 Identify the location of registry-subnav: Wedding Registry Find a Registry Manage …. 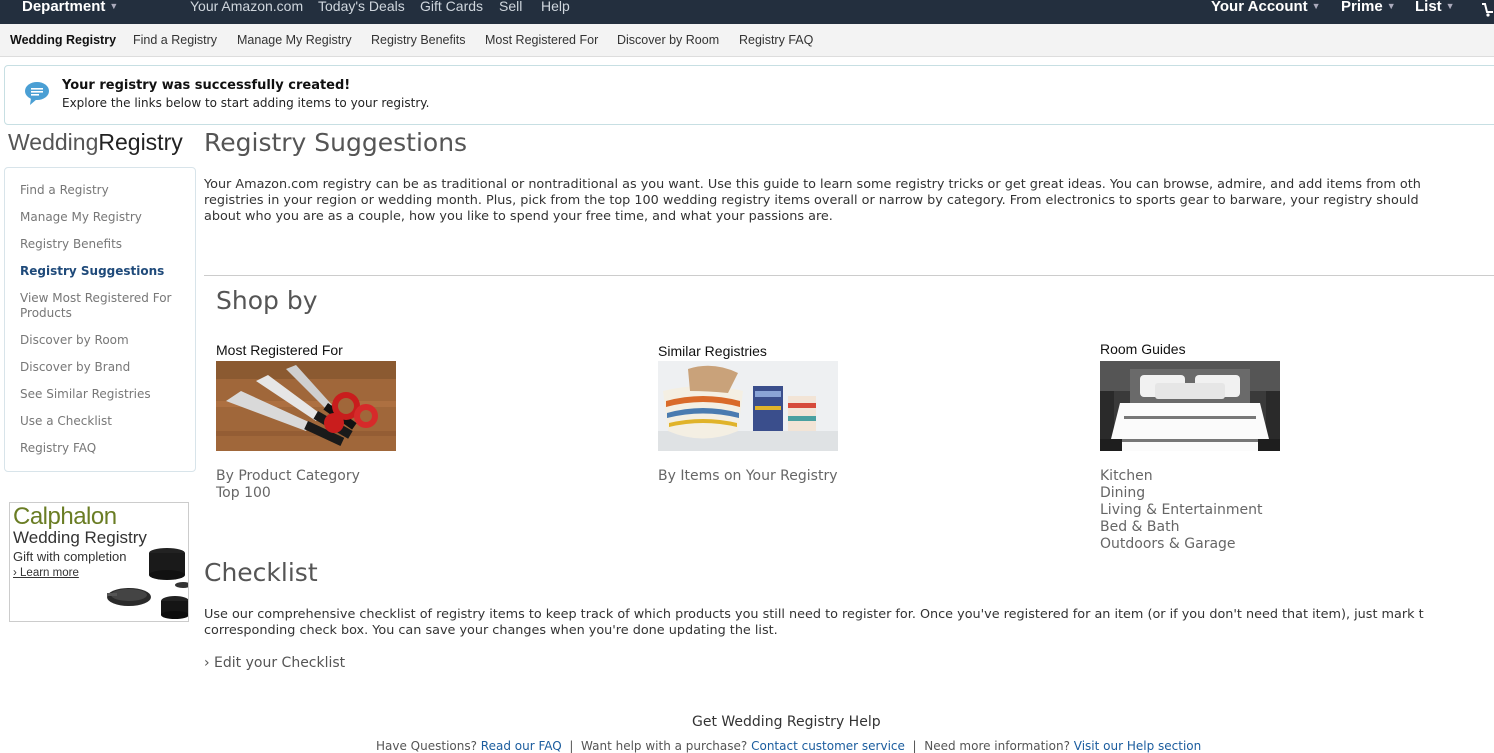
(747, 40).